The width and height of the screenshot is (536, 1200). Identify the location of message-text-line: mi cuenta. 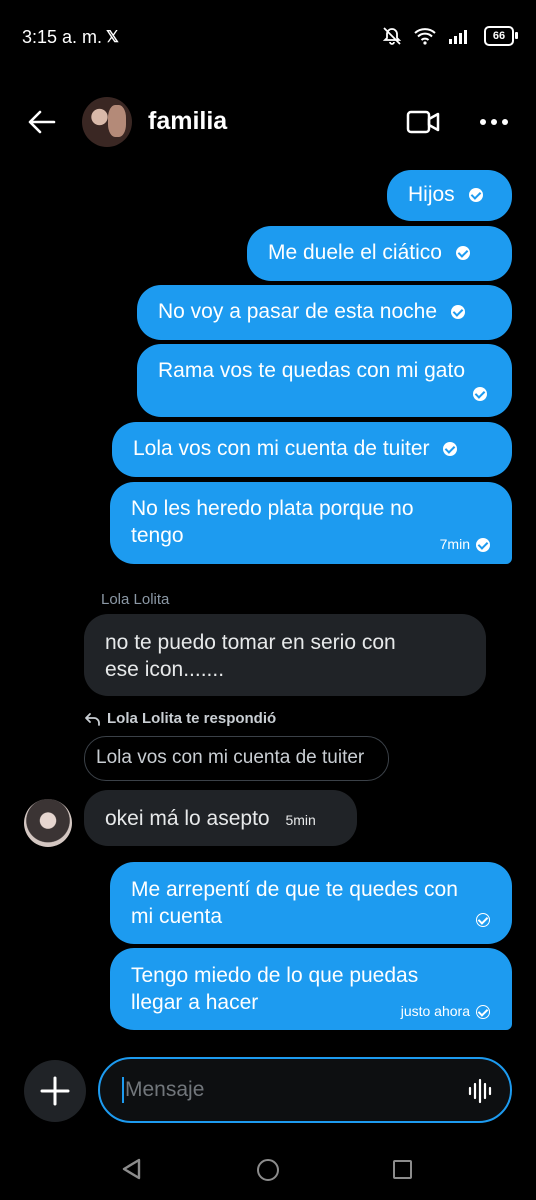
(177, 916).